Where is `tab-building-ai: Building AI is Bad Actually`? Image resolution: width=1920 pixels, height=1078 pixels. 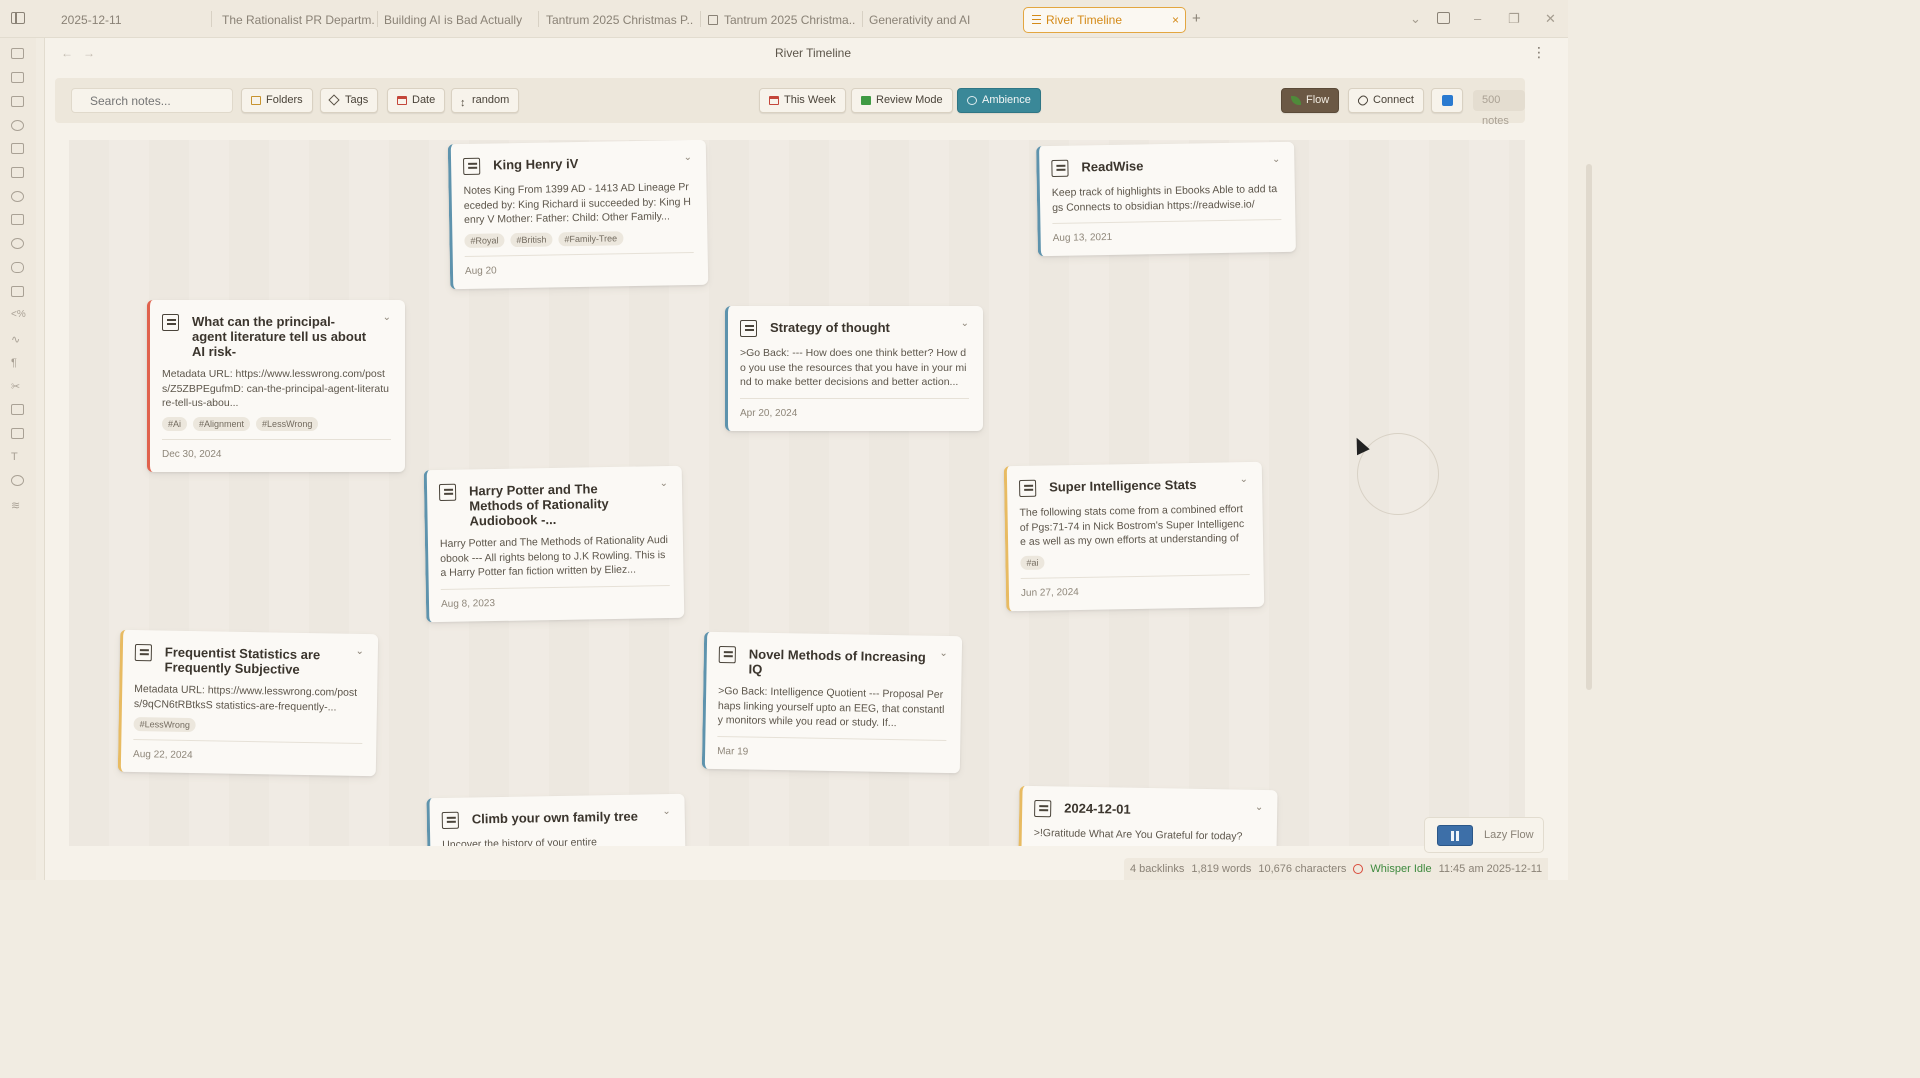 tab-building-ai: Building AI is Bad Actually is located at coordinates (459, 20).